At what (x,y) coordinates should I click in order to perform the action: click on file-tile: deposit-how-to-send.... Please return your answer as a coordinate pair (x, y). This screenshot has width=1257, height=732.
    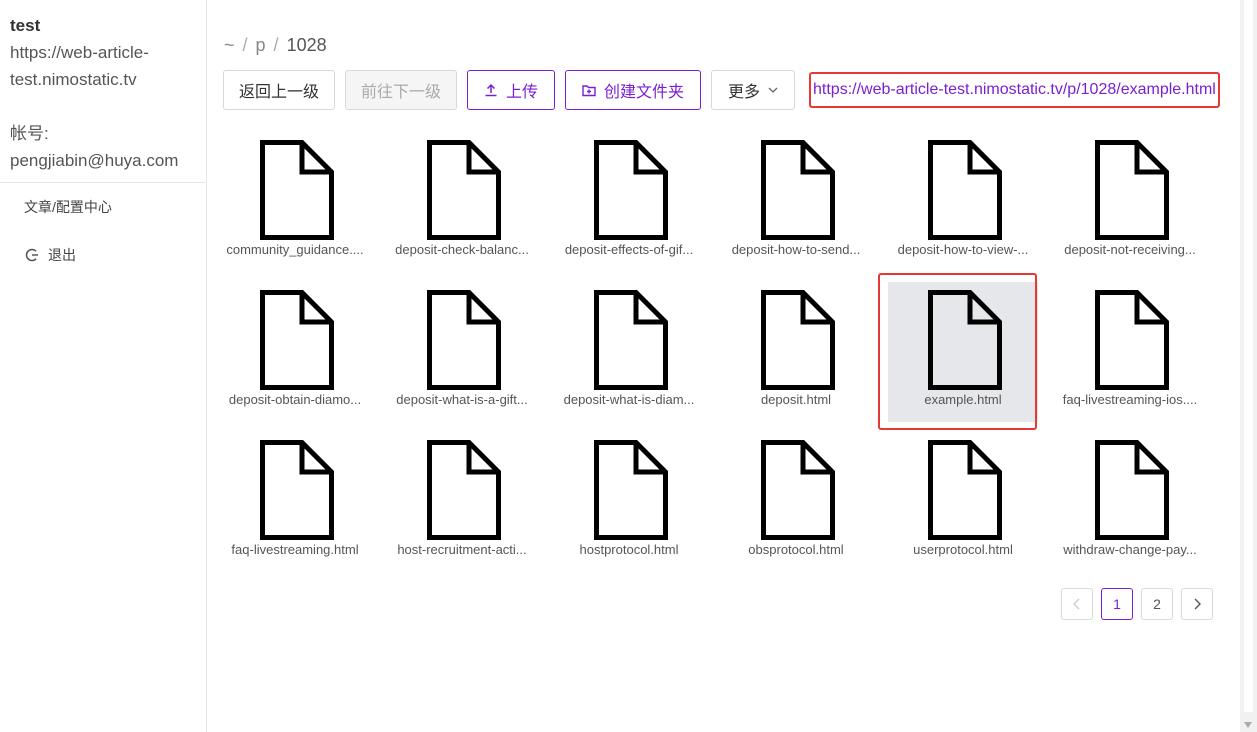
    Looking at the image, I should click on (796, 202).